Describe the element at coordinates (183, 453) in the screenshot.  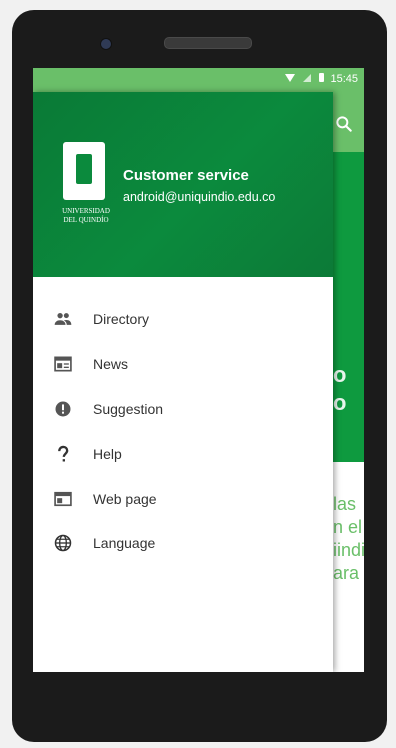
I see `menu-item-help: Help` at that location.